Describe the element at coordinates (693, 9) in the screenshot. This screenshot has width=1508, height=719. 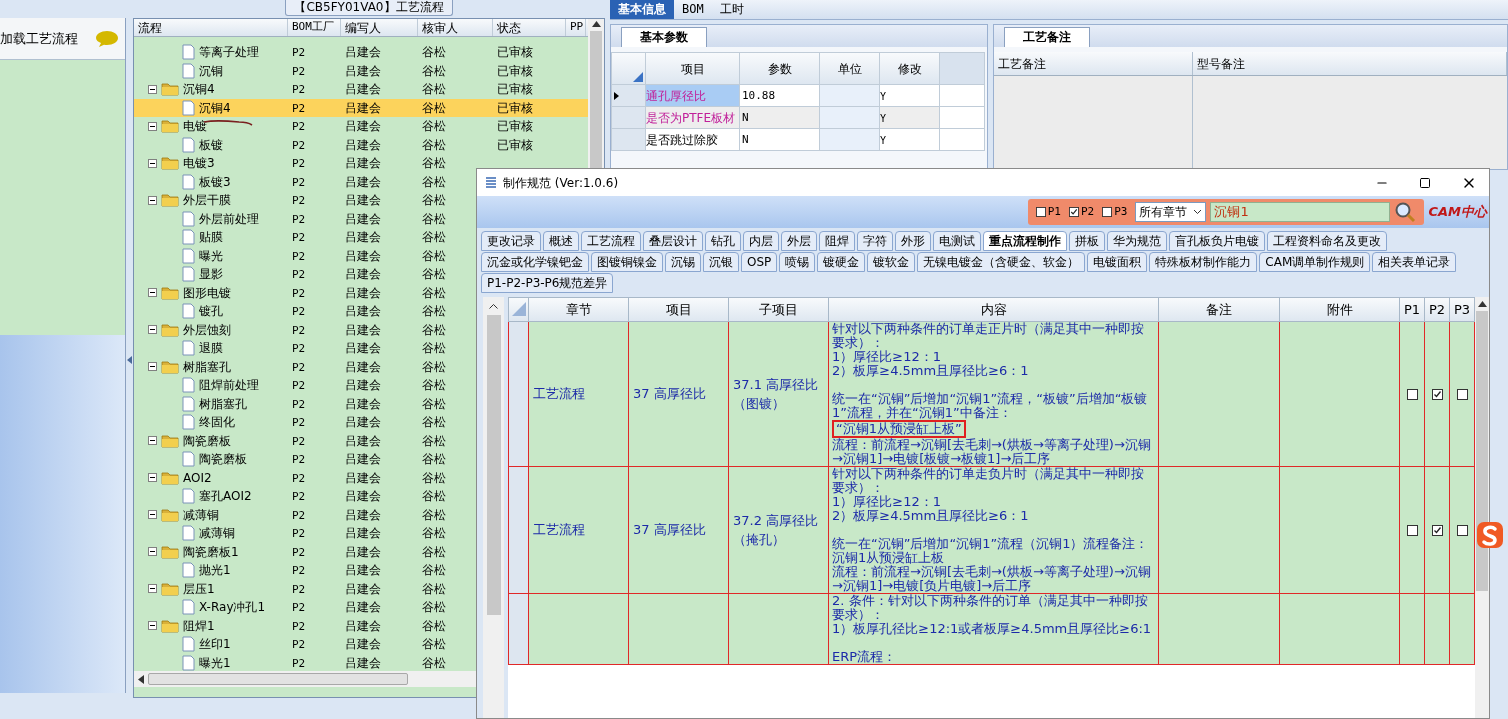
I see `tab: BOM` at that location.